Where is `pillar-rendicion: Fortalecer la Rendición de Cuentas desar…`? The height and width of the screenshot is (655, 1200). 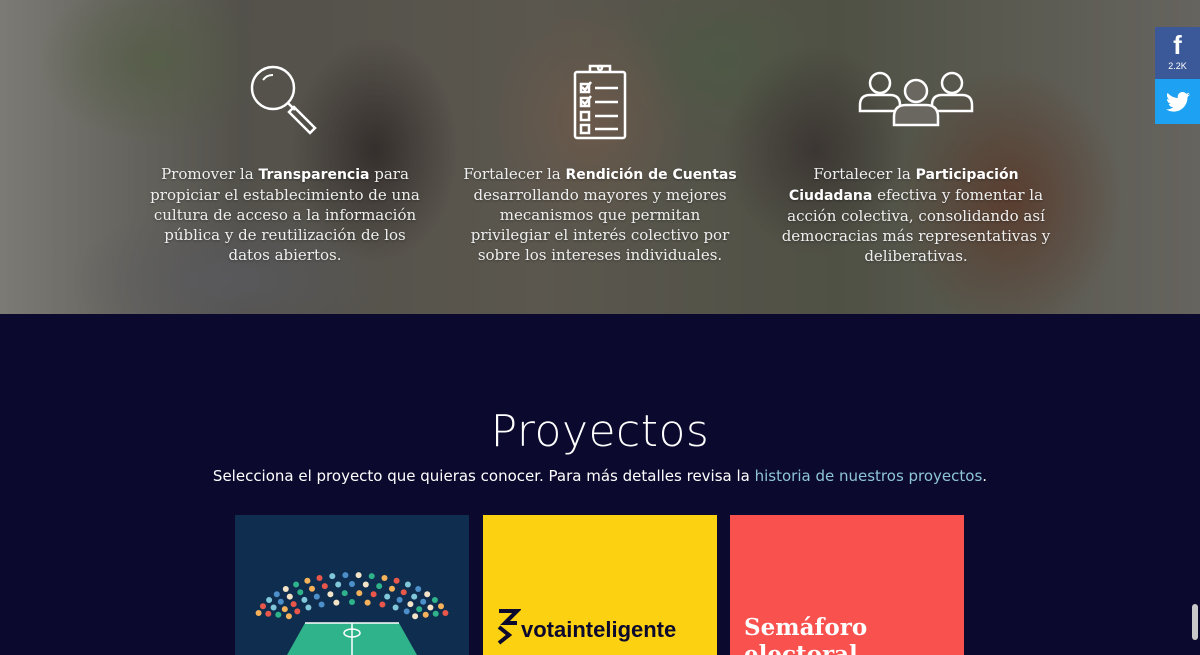
pillar-rendicion: Fortalecer la Rendición de Cuentas desar… is located at coordinates (600, 163).